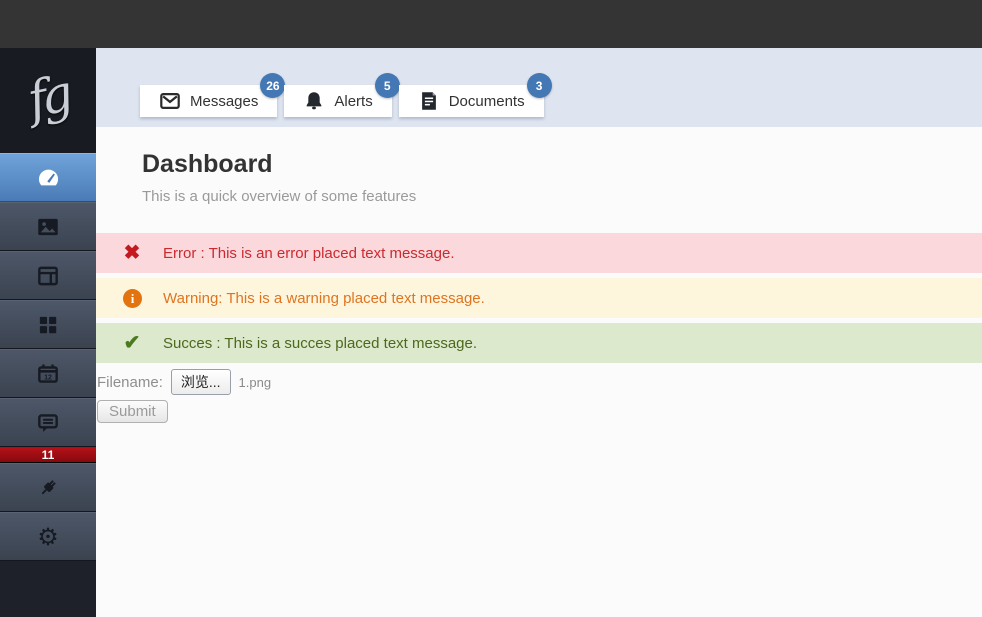  I want to click on envelope-icon, so click(170, 101).